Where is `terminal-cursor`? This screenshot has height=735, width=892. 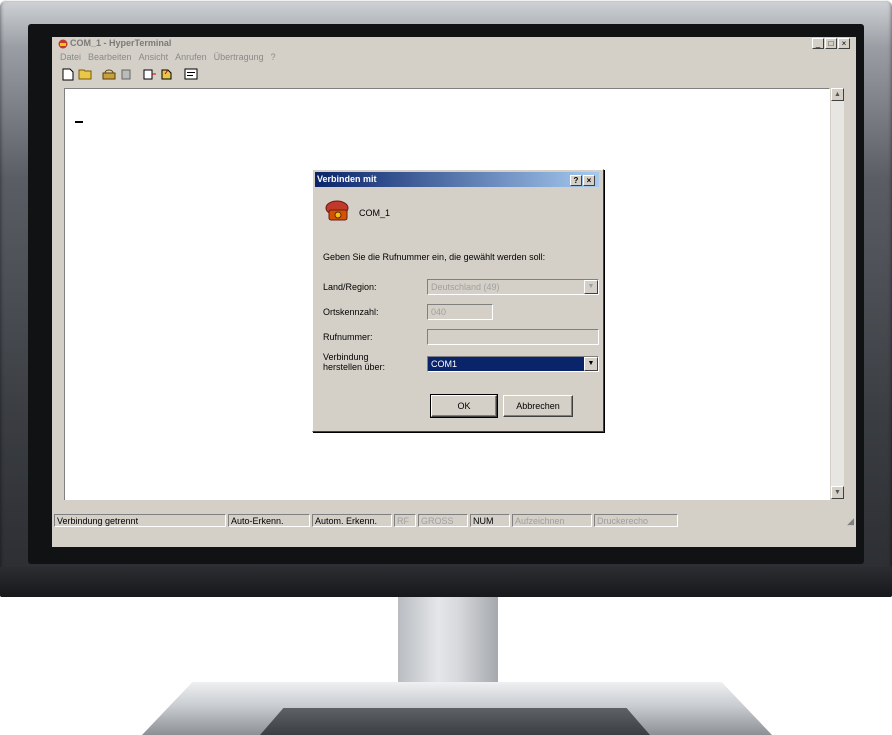 terminal-cursor is located at coordinates (79, 122).